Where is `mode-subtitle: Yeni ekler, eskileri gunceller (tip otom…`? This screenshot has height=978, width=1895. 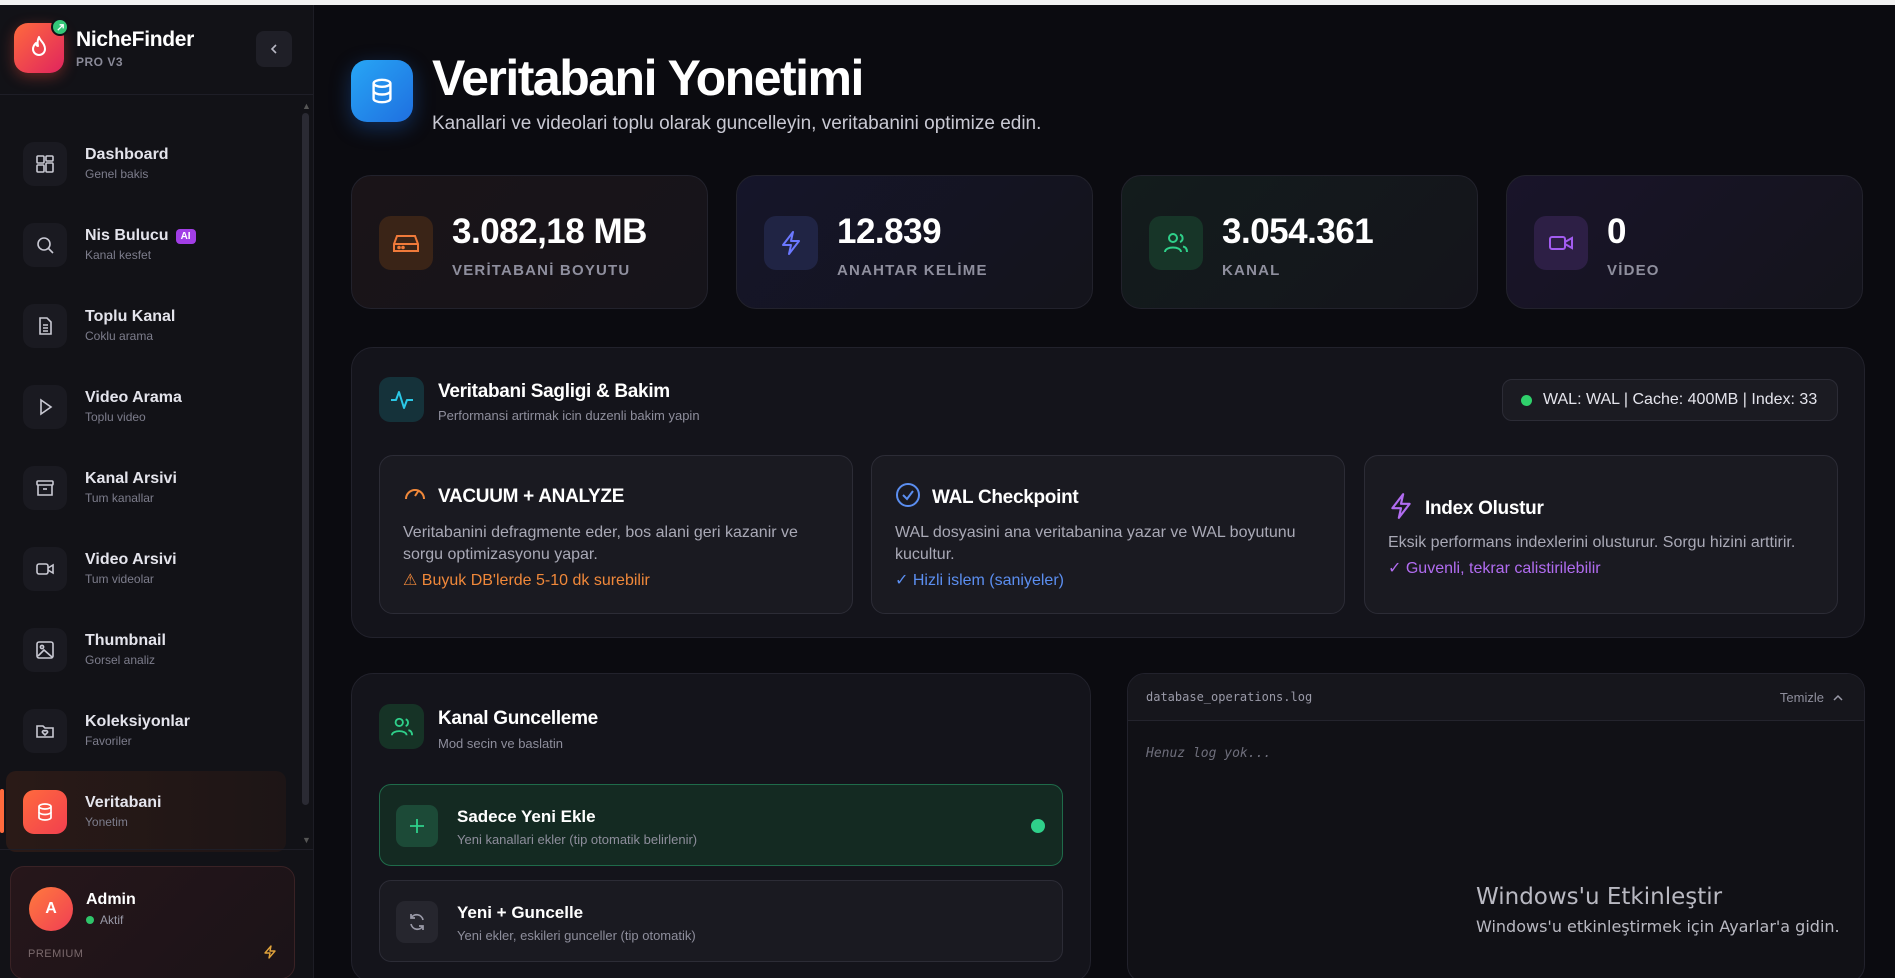 mode-subtitle: Yeni ekler, eskileri gunceller (tip otom… is located at coordinates (576, 935).